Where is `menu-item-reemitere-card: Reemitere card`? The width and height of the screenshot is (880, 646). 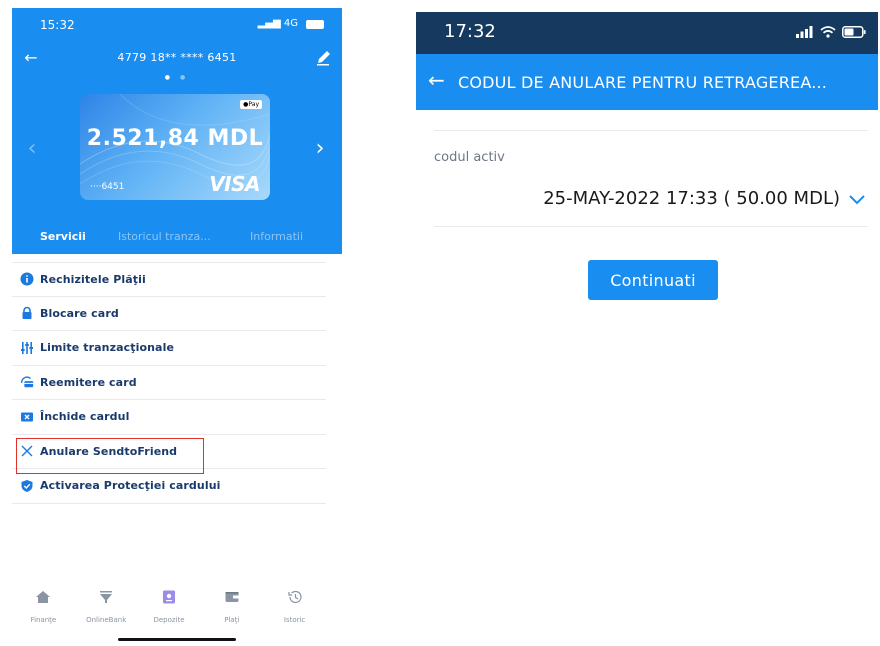 menu-item-reemitere-card: Reemitere card is located at coordinates (169, 383).